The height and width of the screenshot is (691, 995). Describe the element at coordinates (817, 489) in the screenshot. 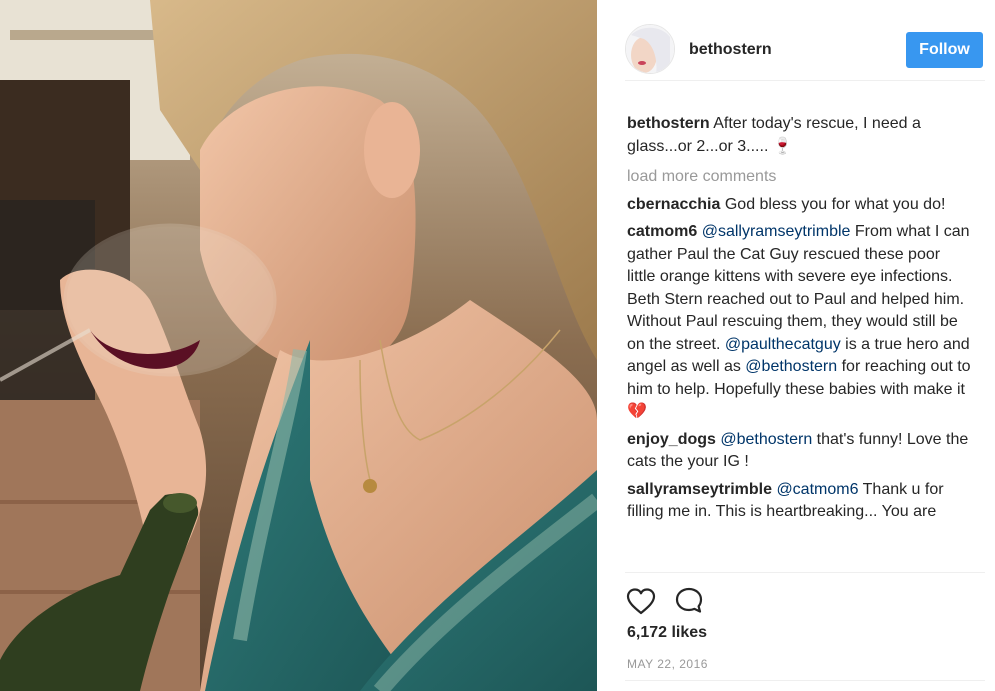

I see `mention-link: @catmom6` at that location.